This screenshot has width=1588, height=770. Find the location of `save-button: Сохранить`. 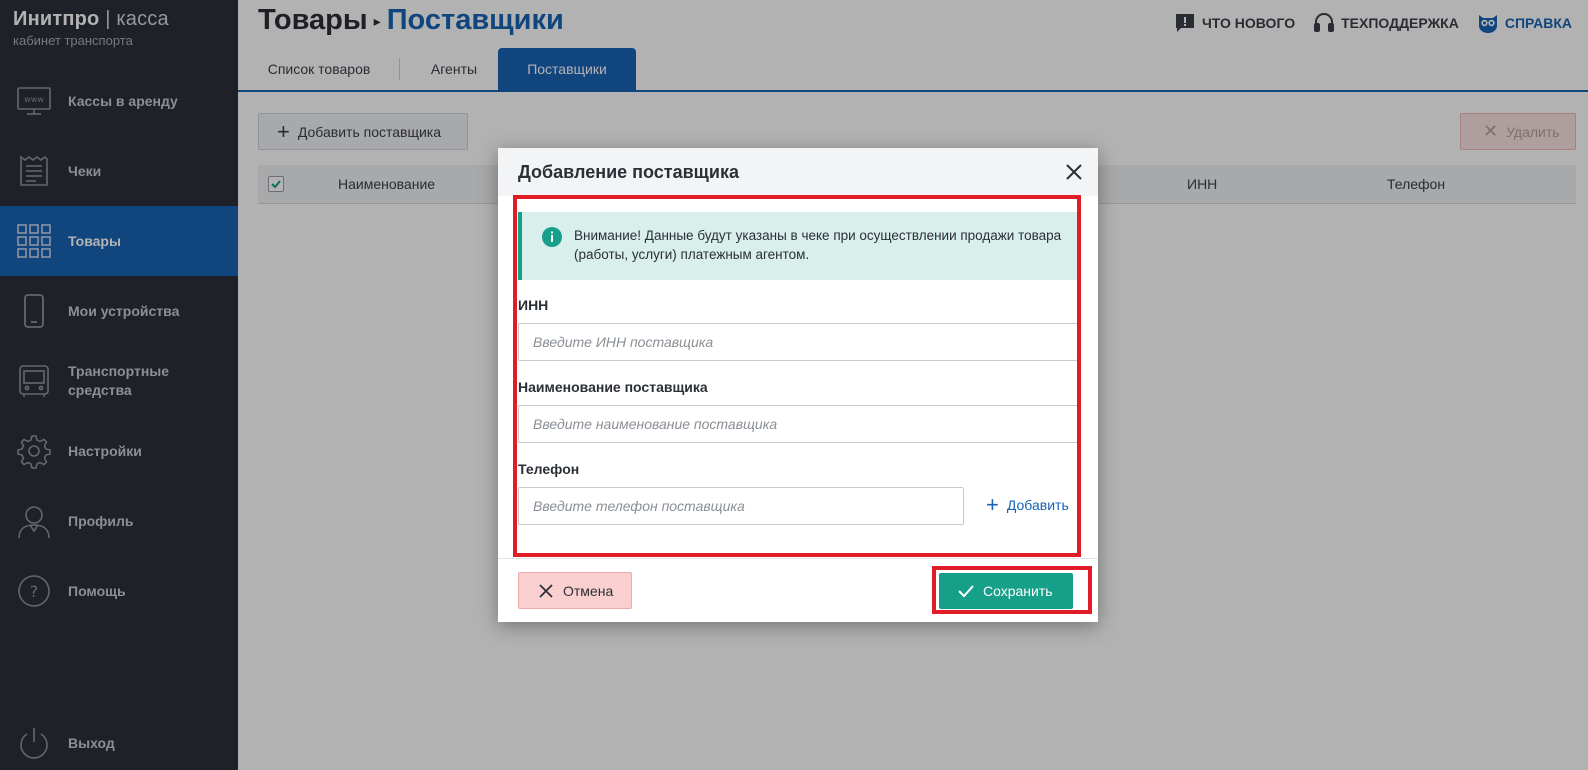

save-button: Сохранить is located at coordinates (1006, 591).